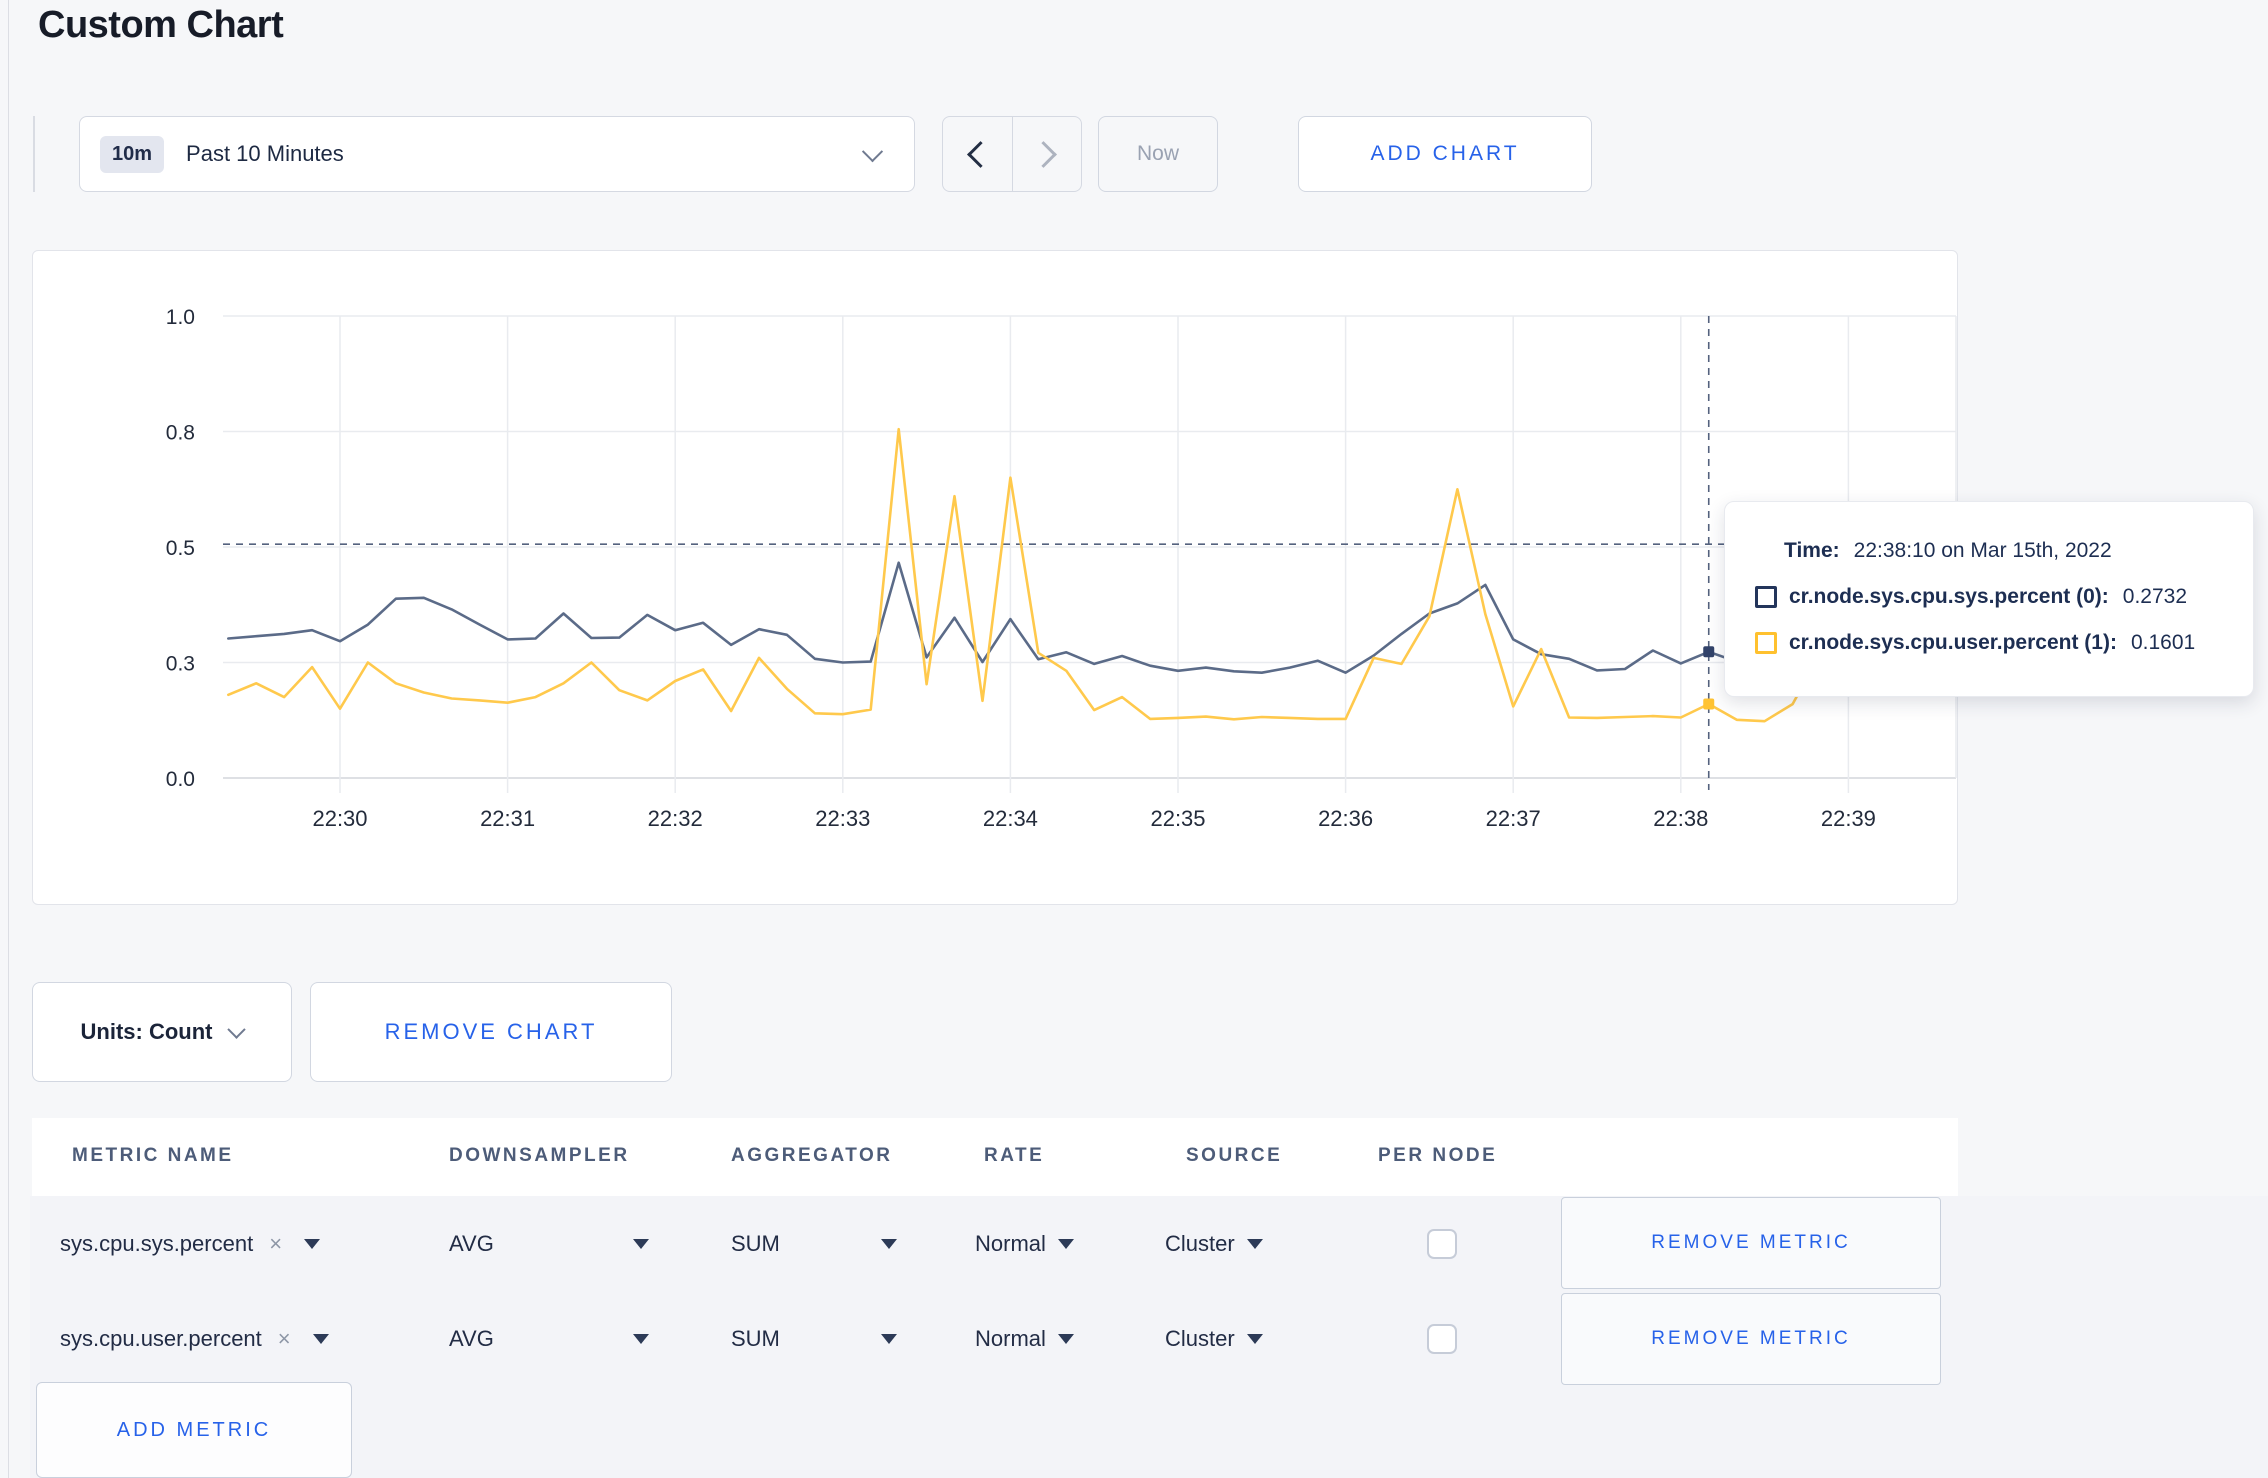 This screenshot has height=1478, width=2268. I want to click on chevron-left-icon, so click(980, 154).